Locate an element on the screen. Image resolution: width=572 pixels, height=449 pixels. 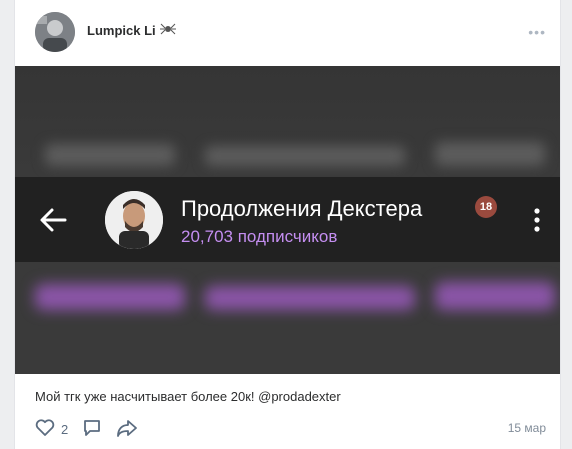
back-arrow-icon is located at coordinates (53, 220).